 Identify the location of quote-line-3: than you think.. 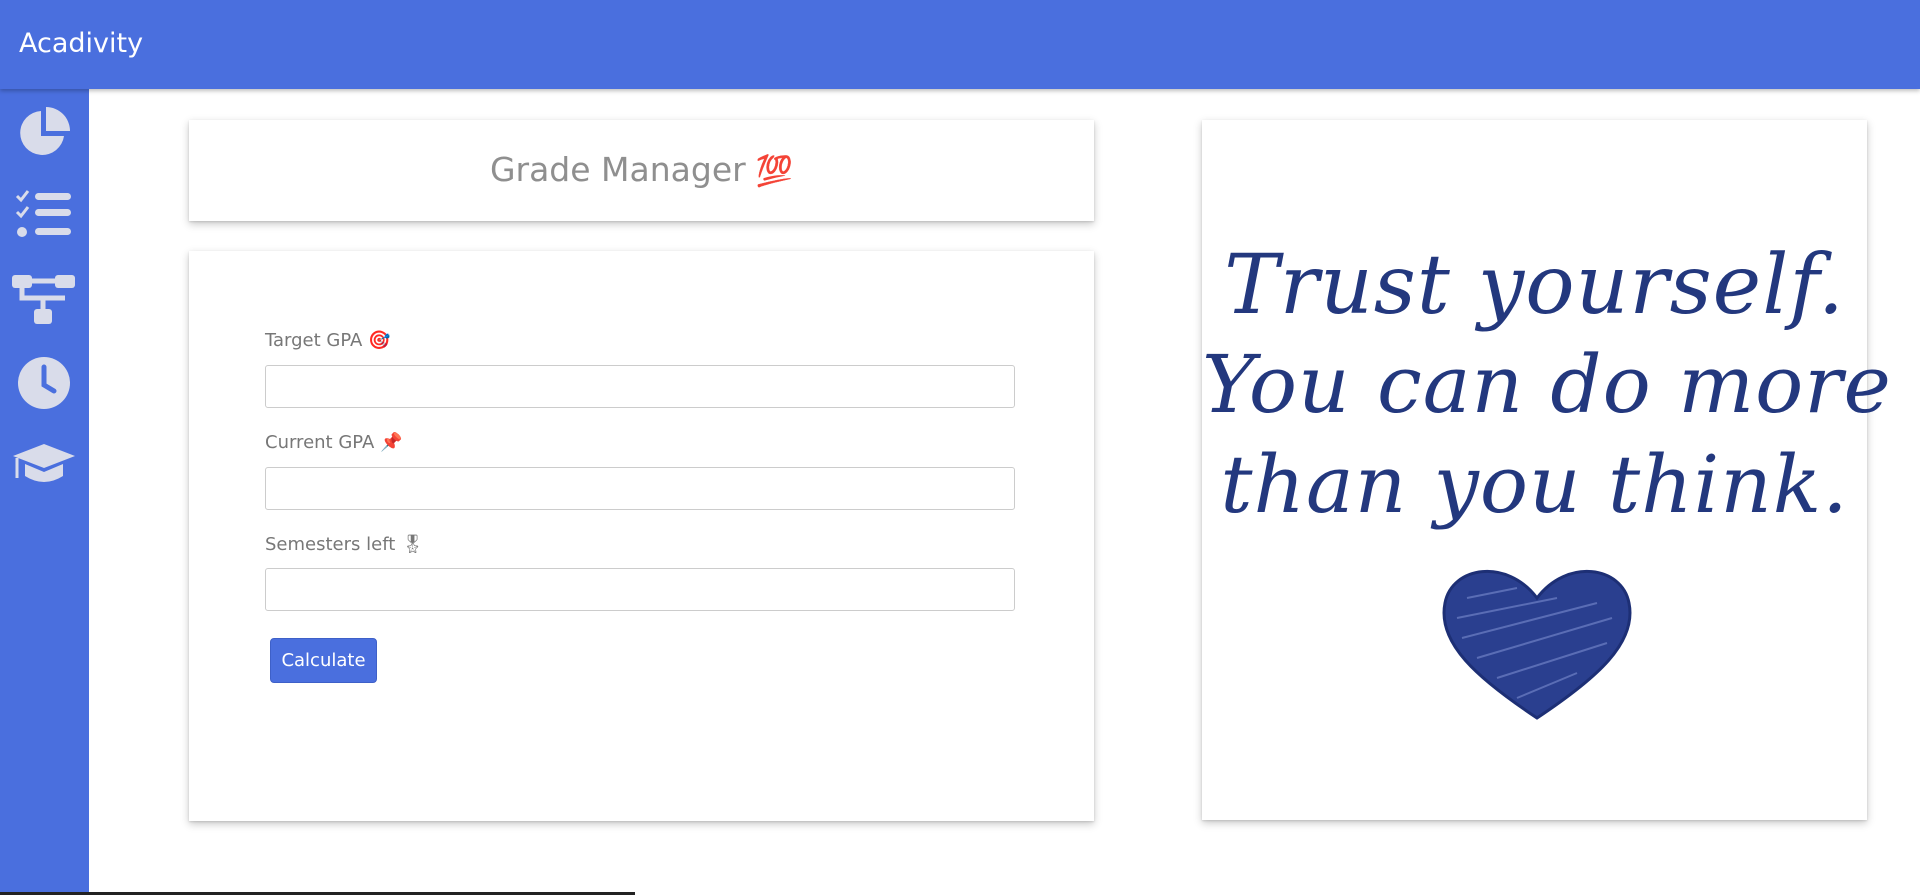
(1534, 484).